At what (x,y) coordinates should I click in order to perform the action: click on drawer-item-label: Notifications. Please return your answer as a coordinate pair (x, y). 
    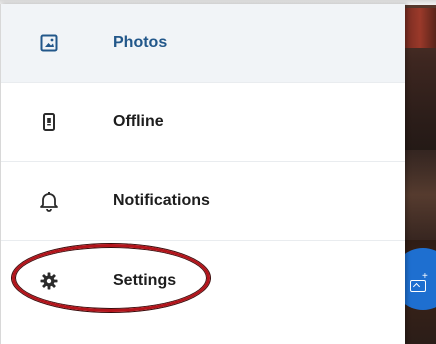
    Looking at the image, I should click on (161, 200).